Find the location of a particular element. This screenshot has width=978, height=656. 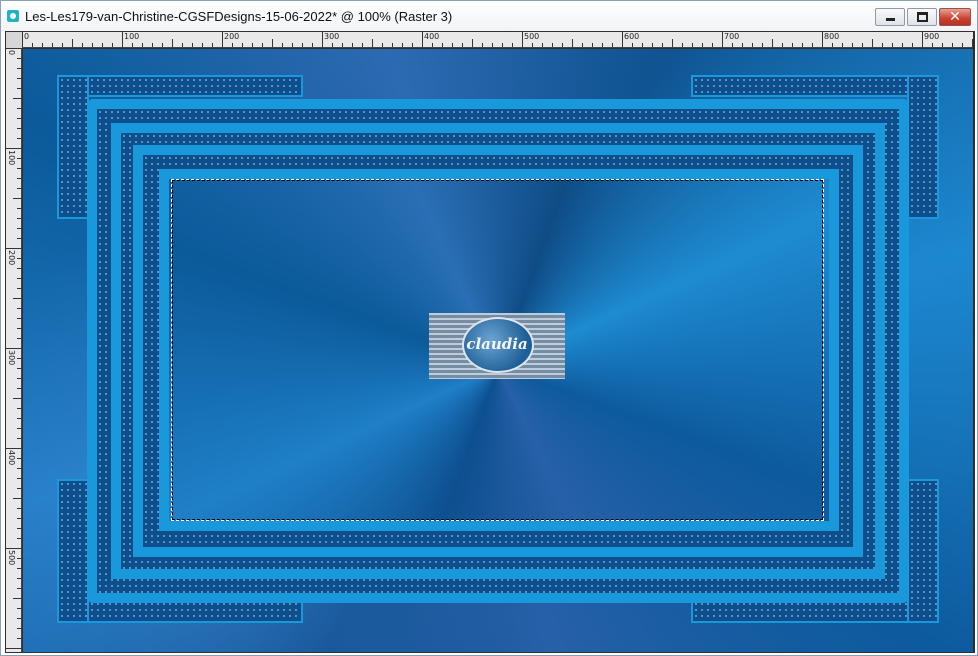

ruler-label: 400 is located at coordinates (432, 36).